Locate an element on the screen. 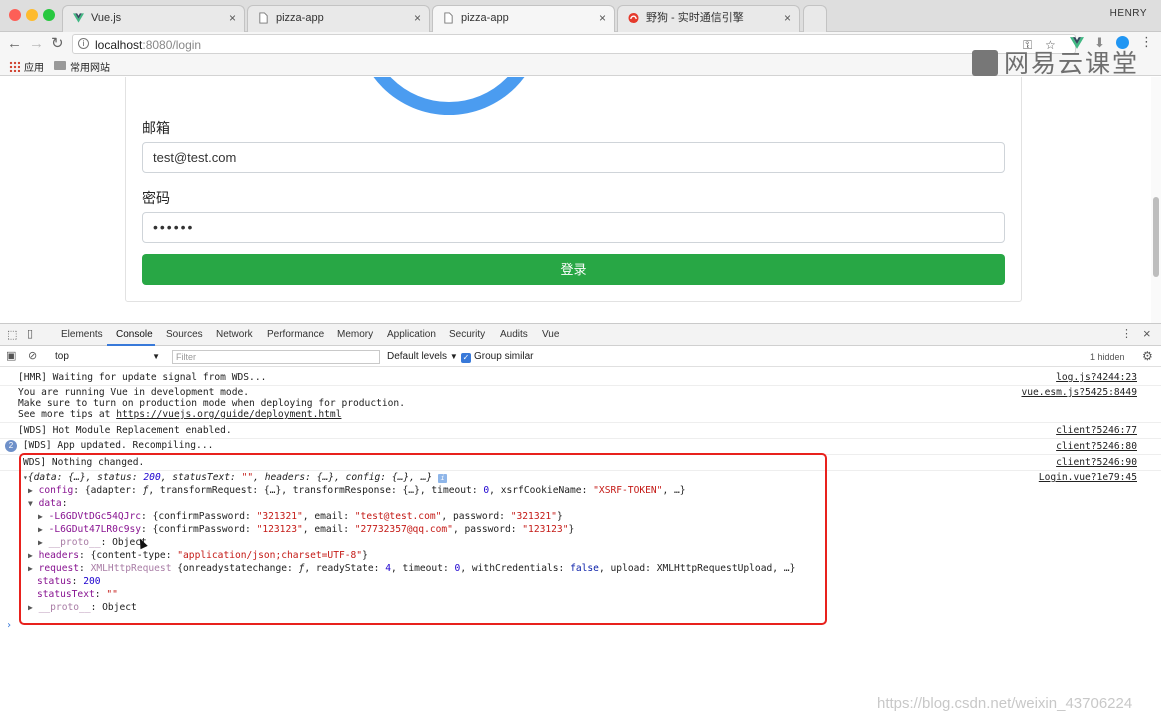  check-icon: ✓ is located at coordinates (466, 358).